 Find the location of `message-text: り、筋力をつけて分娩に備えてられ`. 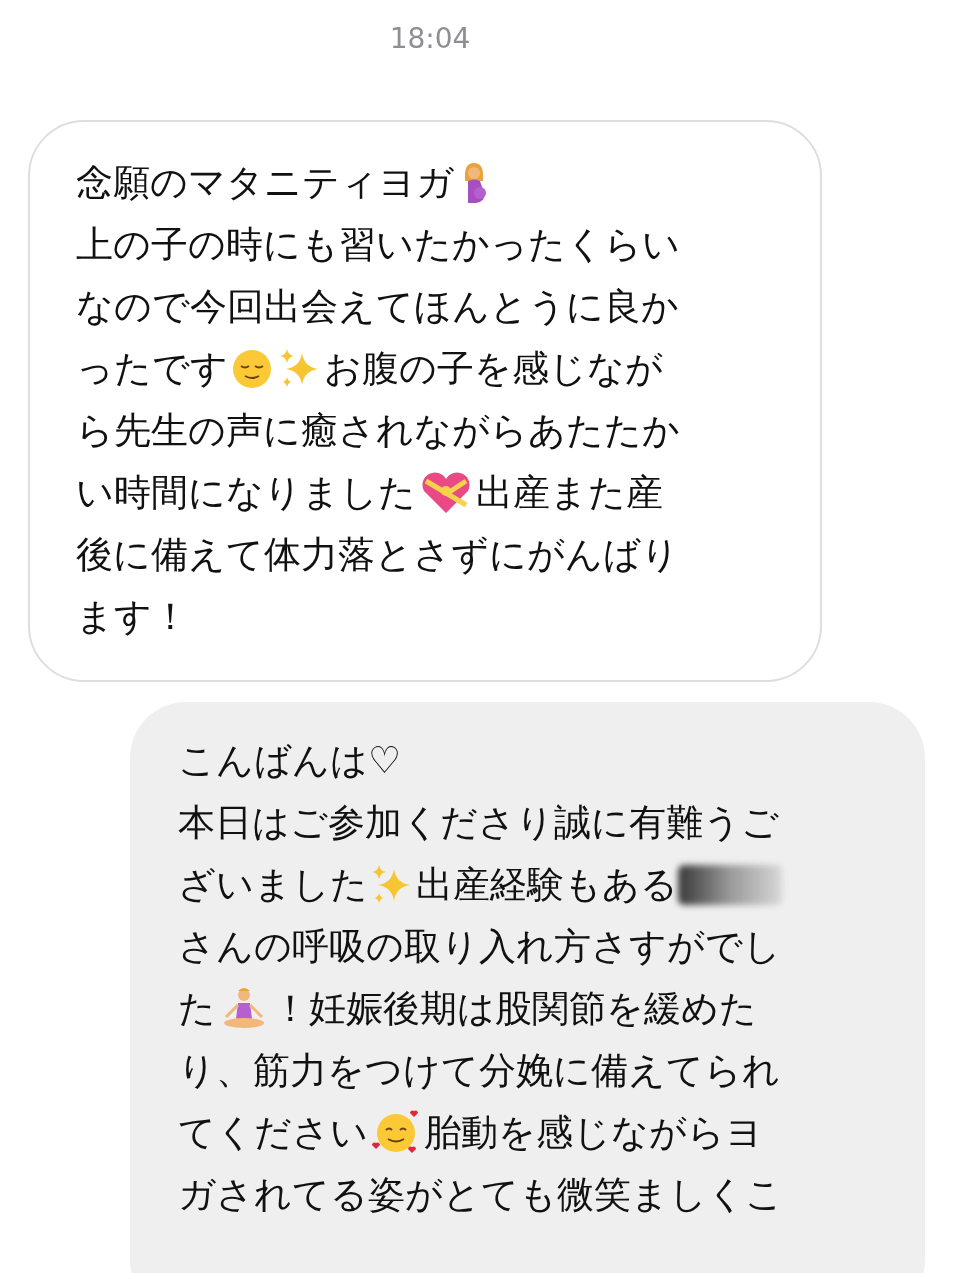

message-text: り、筋力をつけて分娩に備えてられ is located at coordinates (479, 1071).